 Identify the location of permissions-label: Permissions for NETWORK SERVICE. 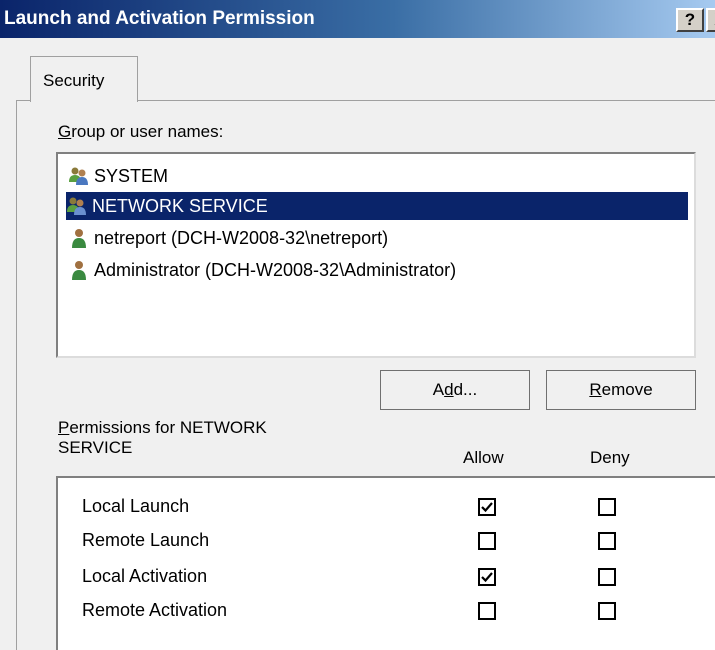
(162, 437).